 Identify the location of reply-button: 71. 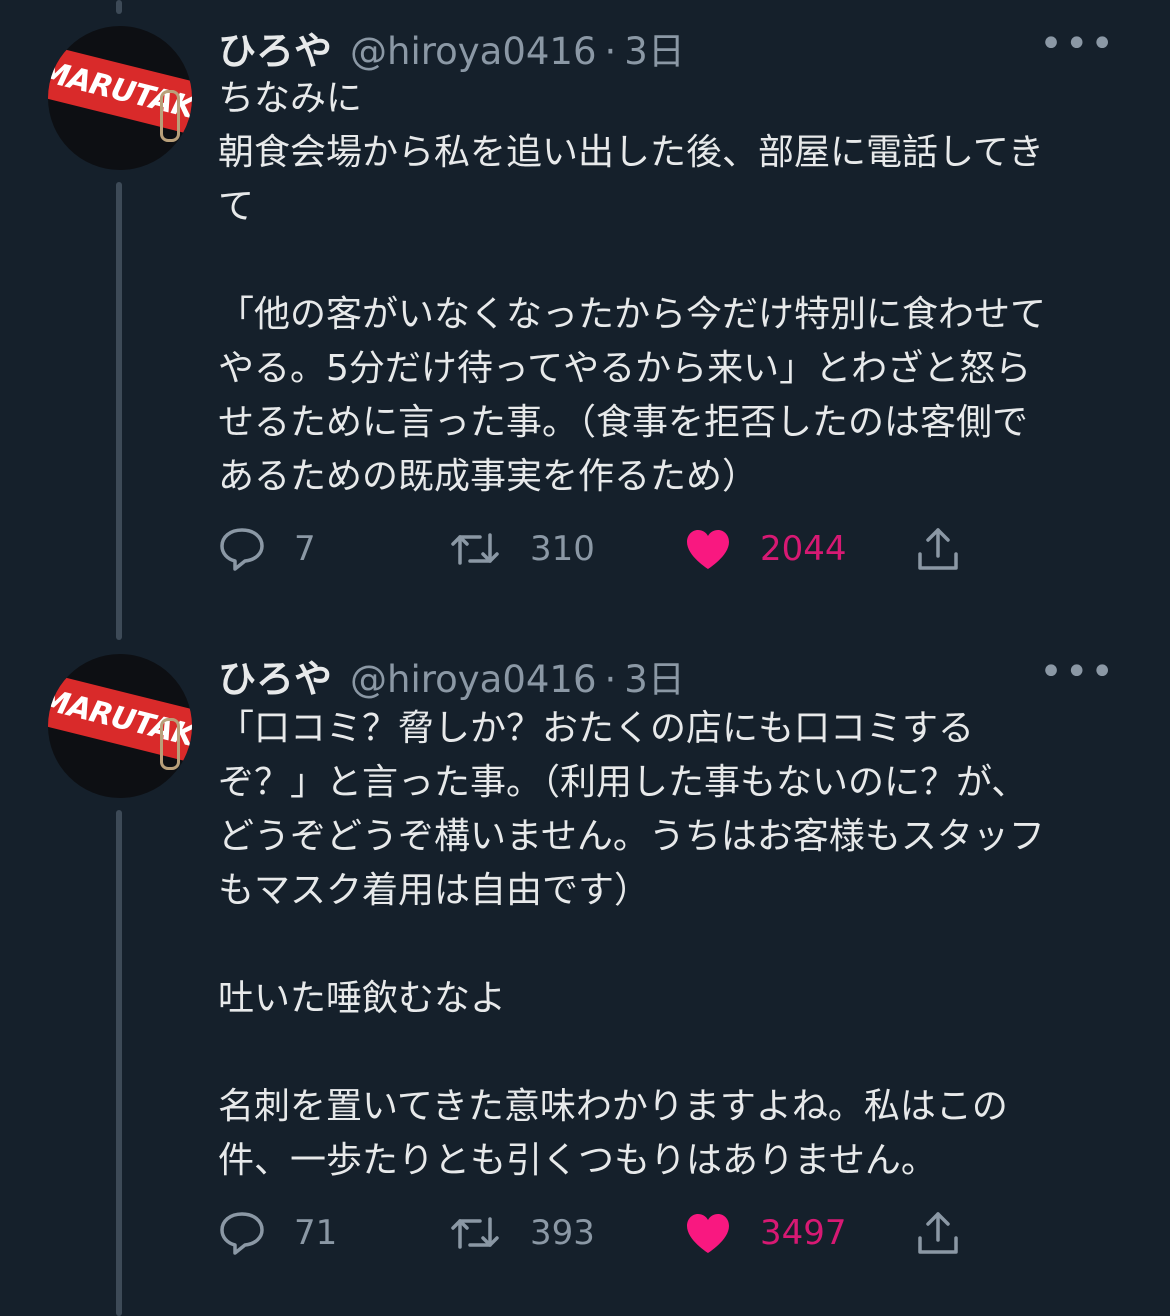
(277, 1233).